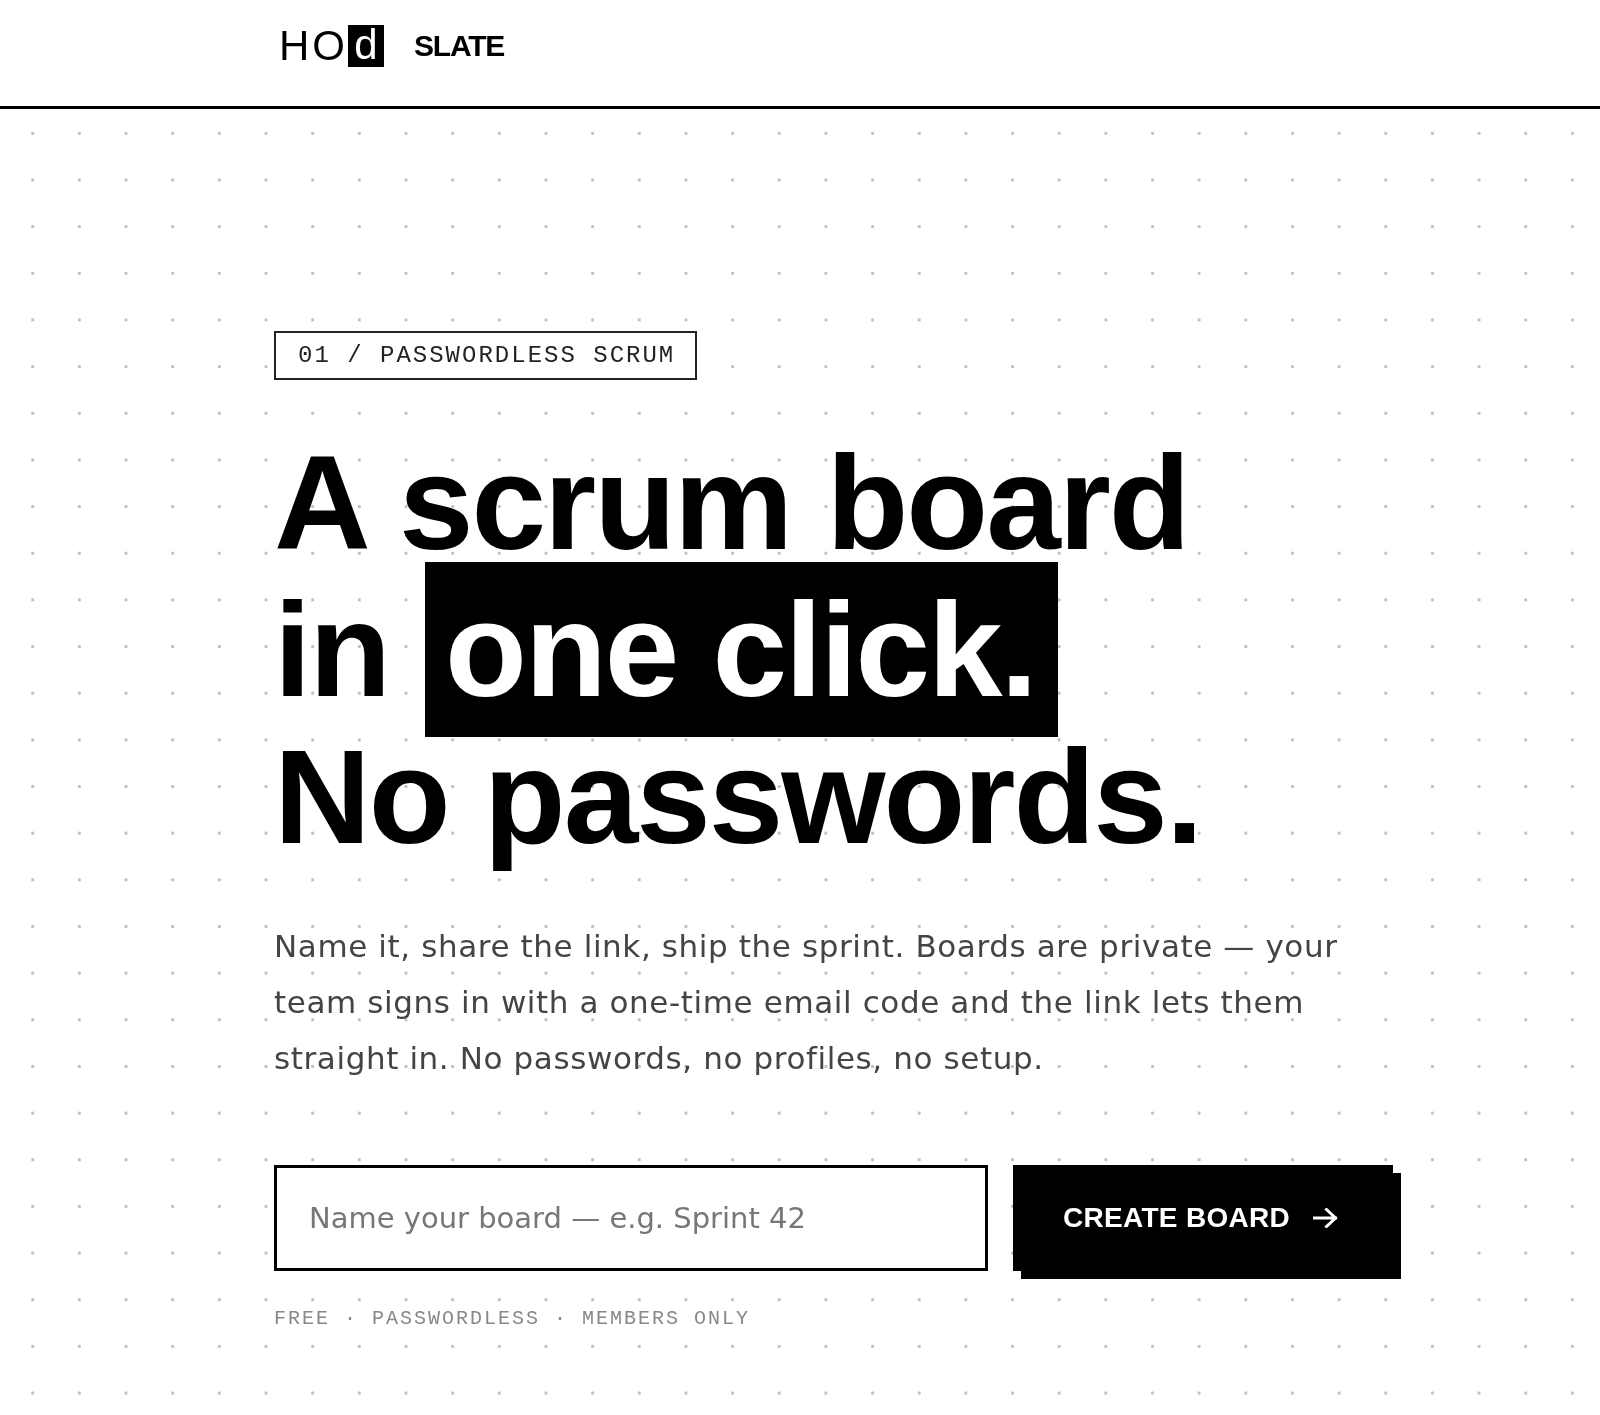 The image size is (1600, 1415). What do you see at coordinates (459, 45) in the screenshot?
I see `product-name: SLATE` at bounding box center [459, 45].